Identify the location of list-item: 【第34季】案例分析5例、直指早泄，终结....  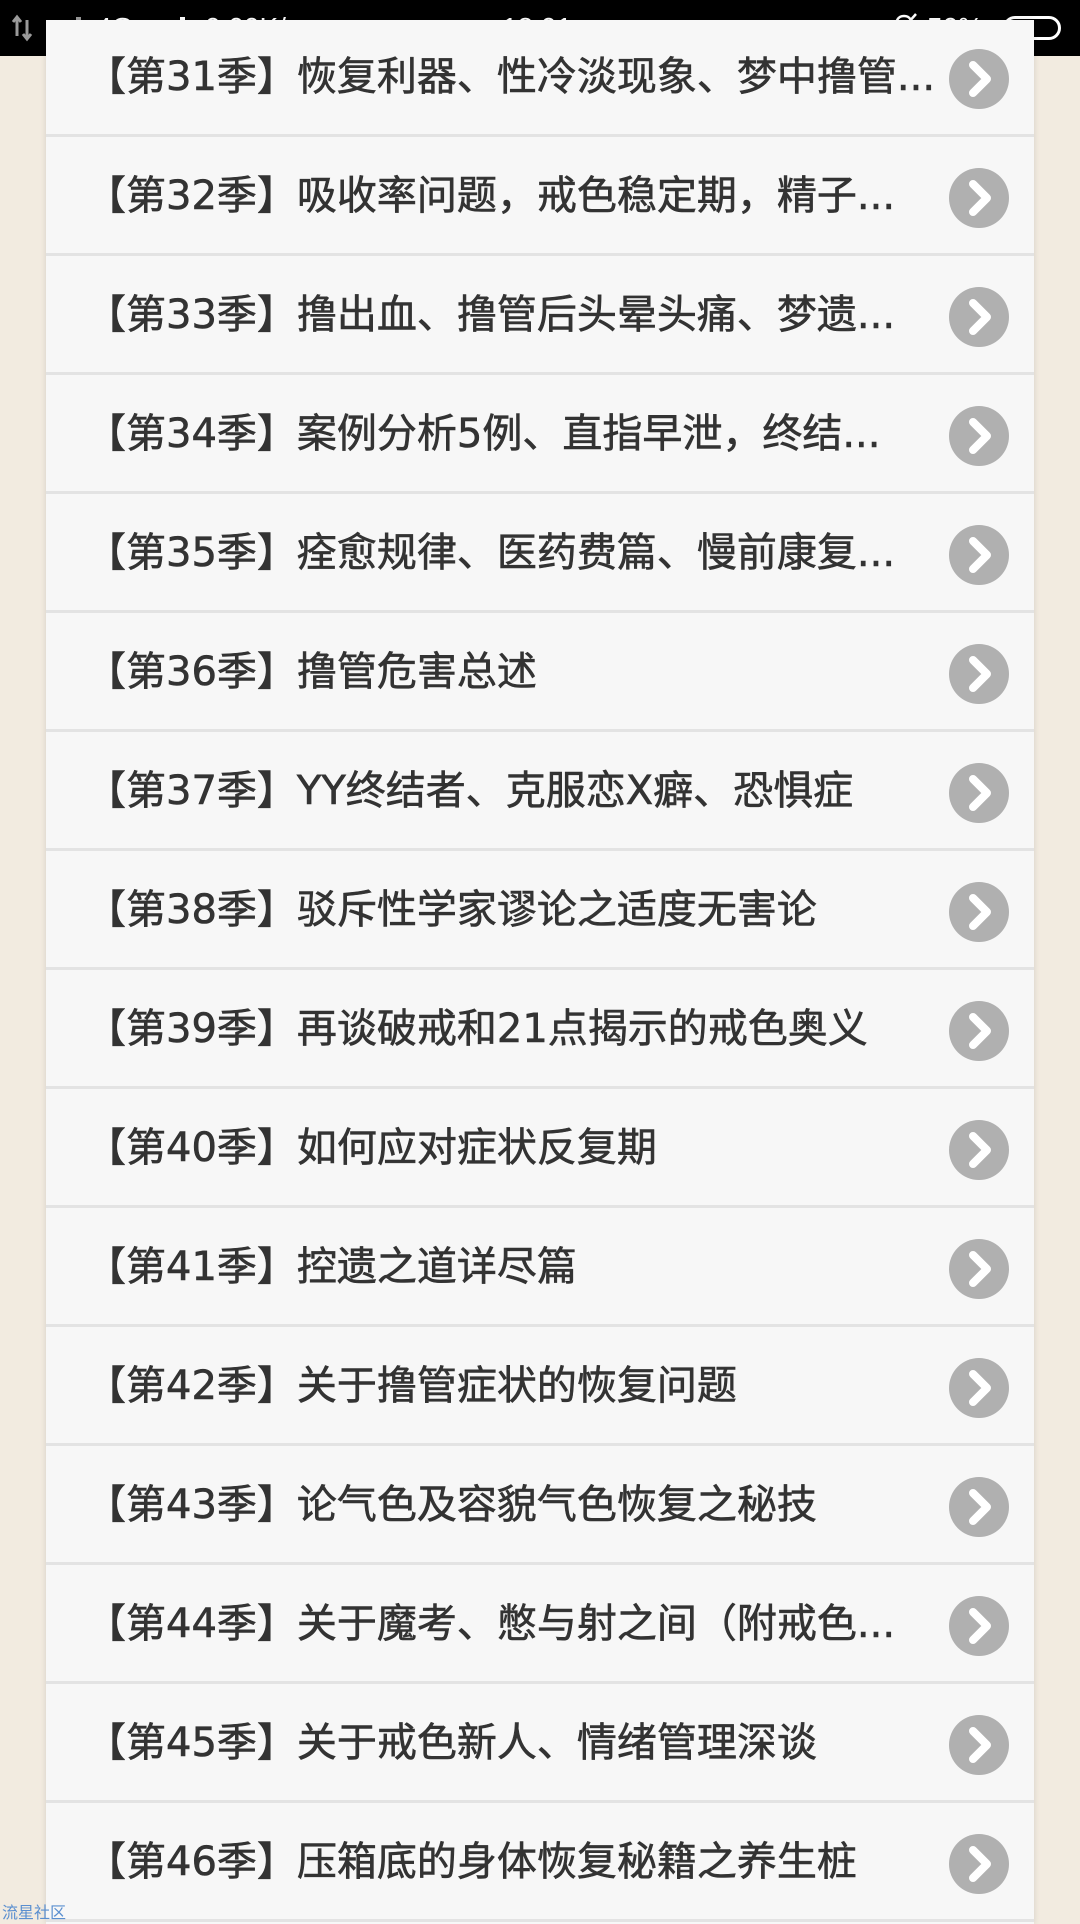
(540, 435).